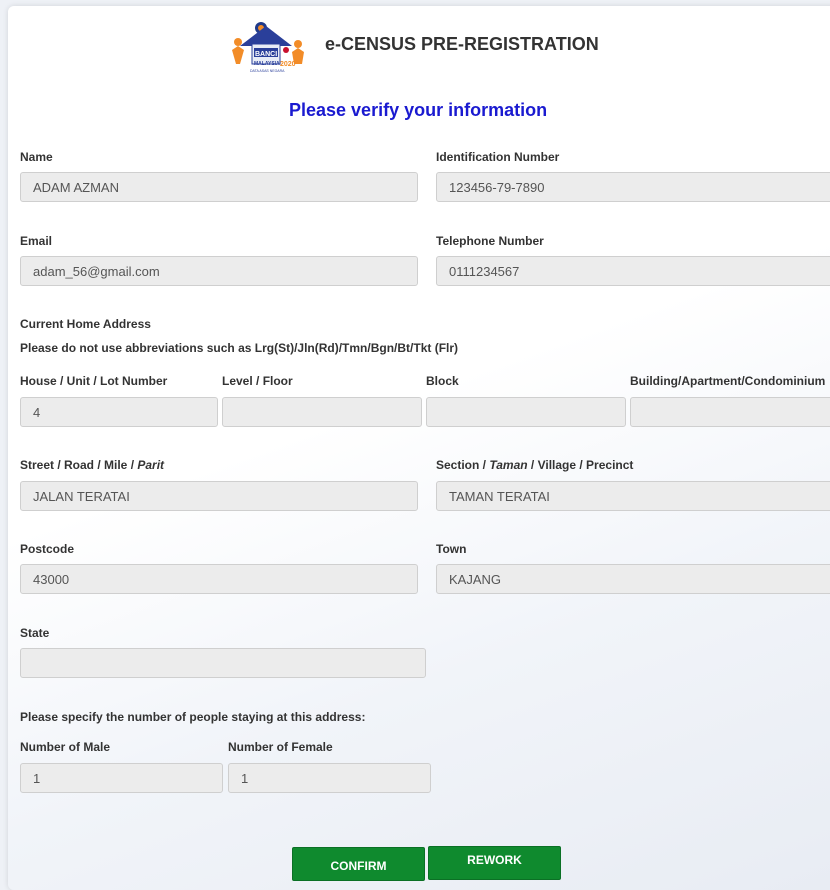 The width and height of the screenshot is (830, 890). I want to click on telephone-label: Telephone Number, so click(490, 241).